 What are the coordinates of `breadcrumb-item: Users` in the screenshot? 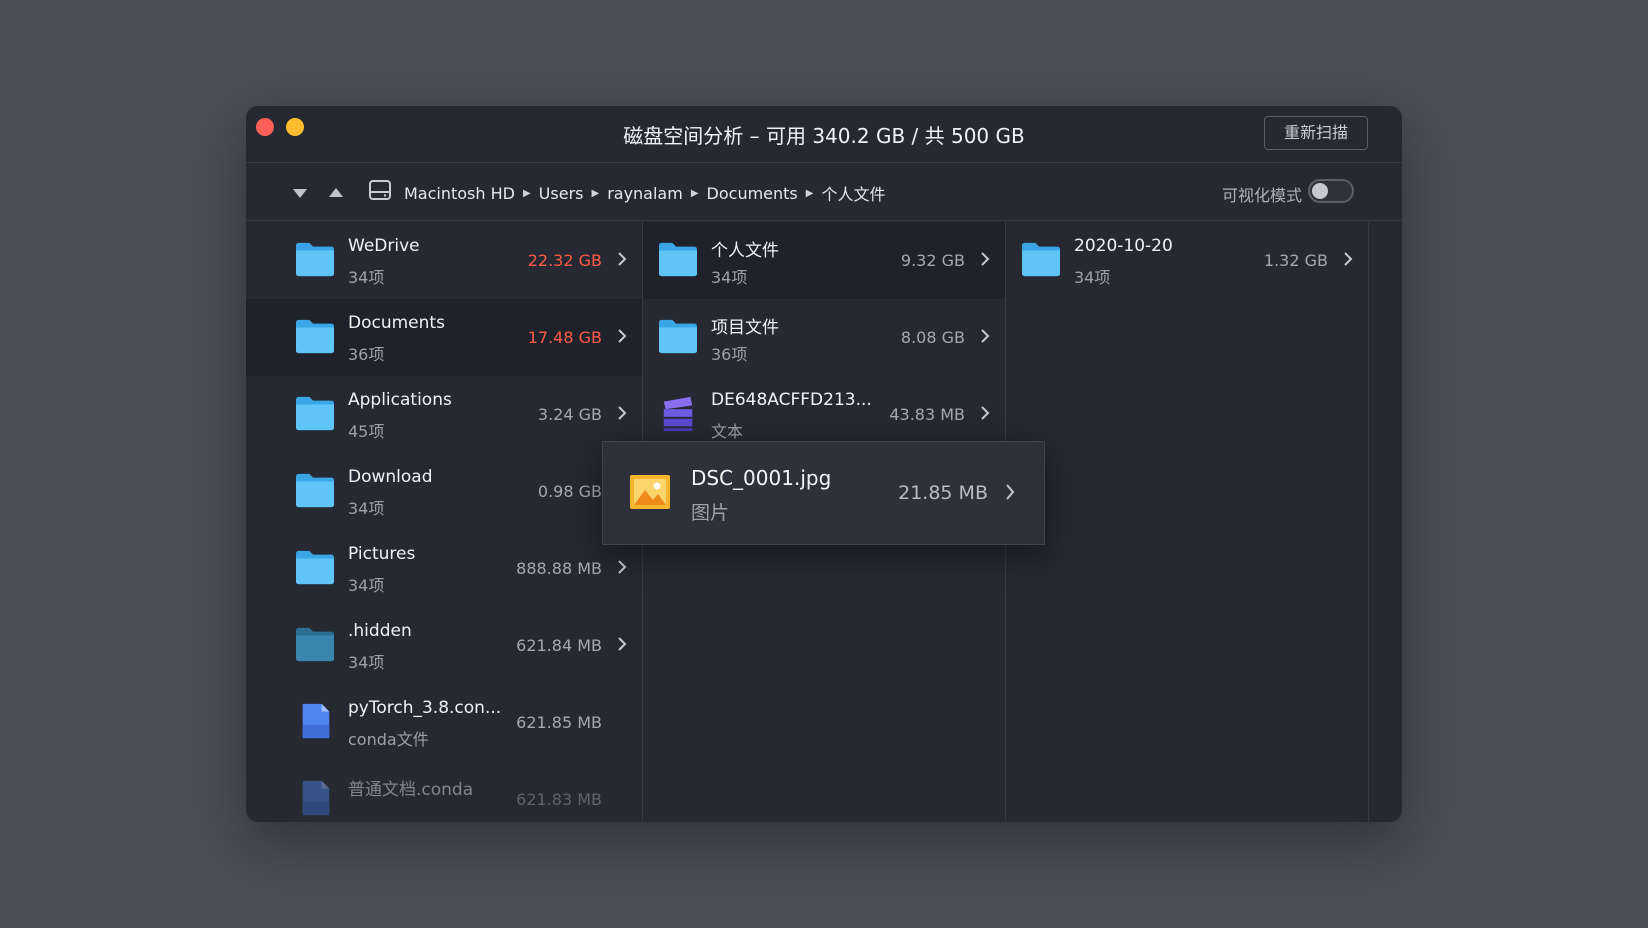 It's located at (561, 193).